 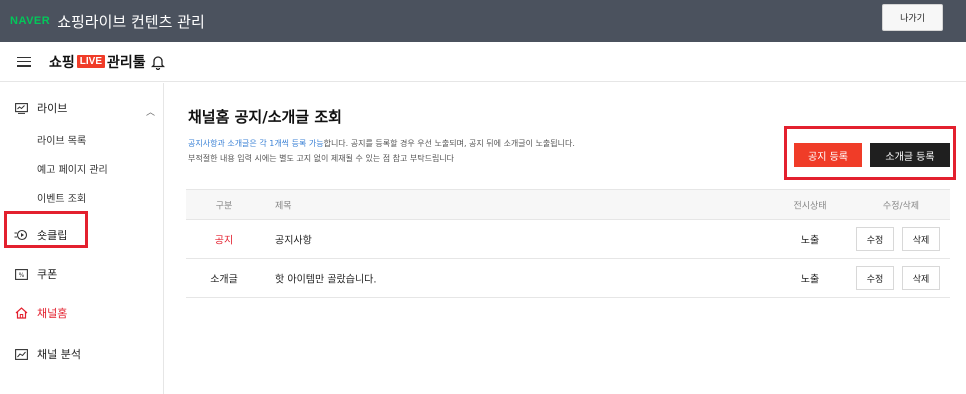 I want to click on sidebar-subitem-preview-pages: 예고 페이지 관리, so click(x=72, y=168).